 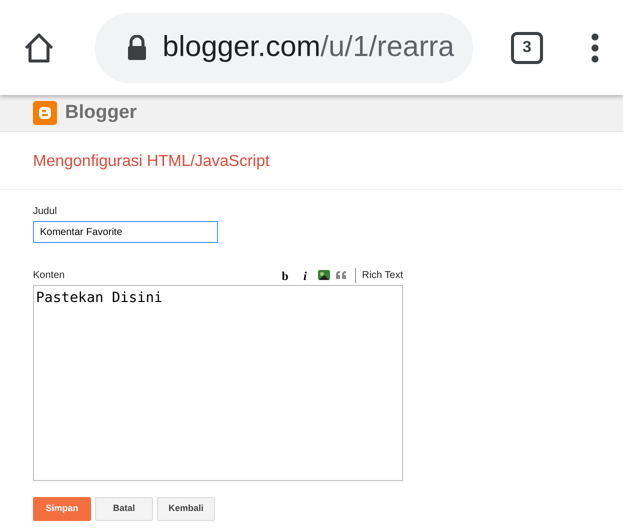 What do you see at coordinates (39, 47) in the screenshot?
I see `home-icon` at bounding box center [39, 47].